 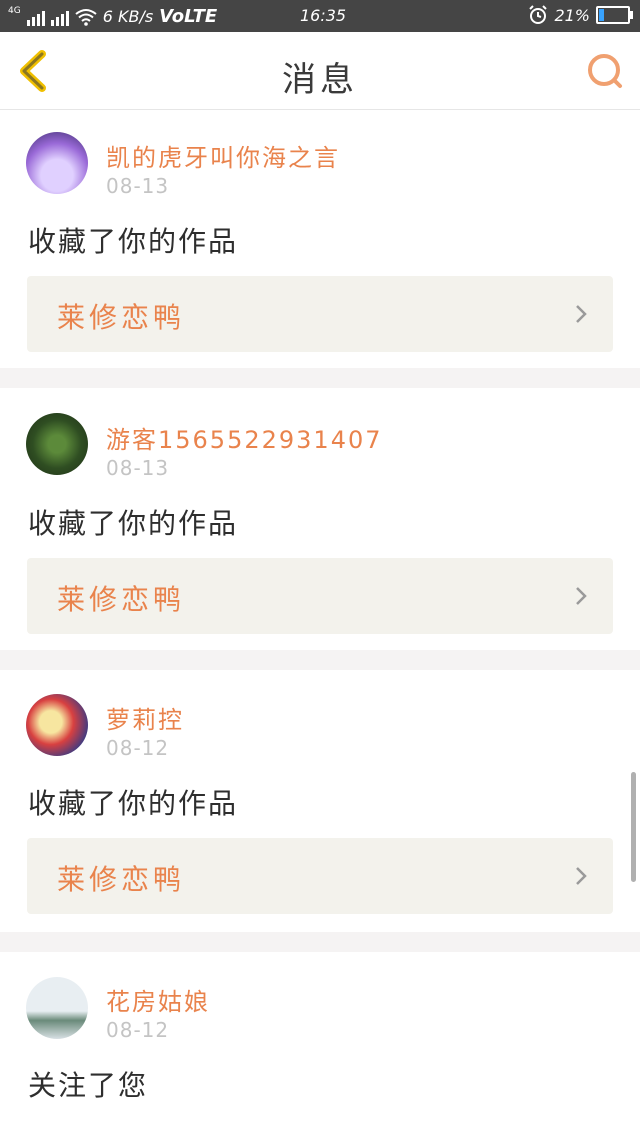 What do you see at coordinates (35, 17) in the screenshot?
I see `signal-icon` at bounding box center [35, 17].